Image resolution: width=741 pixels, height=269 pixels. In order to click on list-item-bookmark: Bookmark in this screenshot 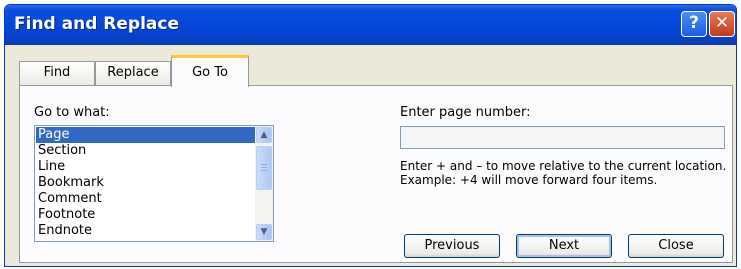, I will do `click(145, 183)`.